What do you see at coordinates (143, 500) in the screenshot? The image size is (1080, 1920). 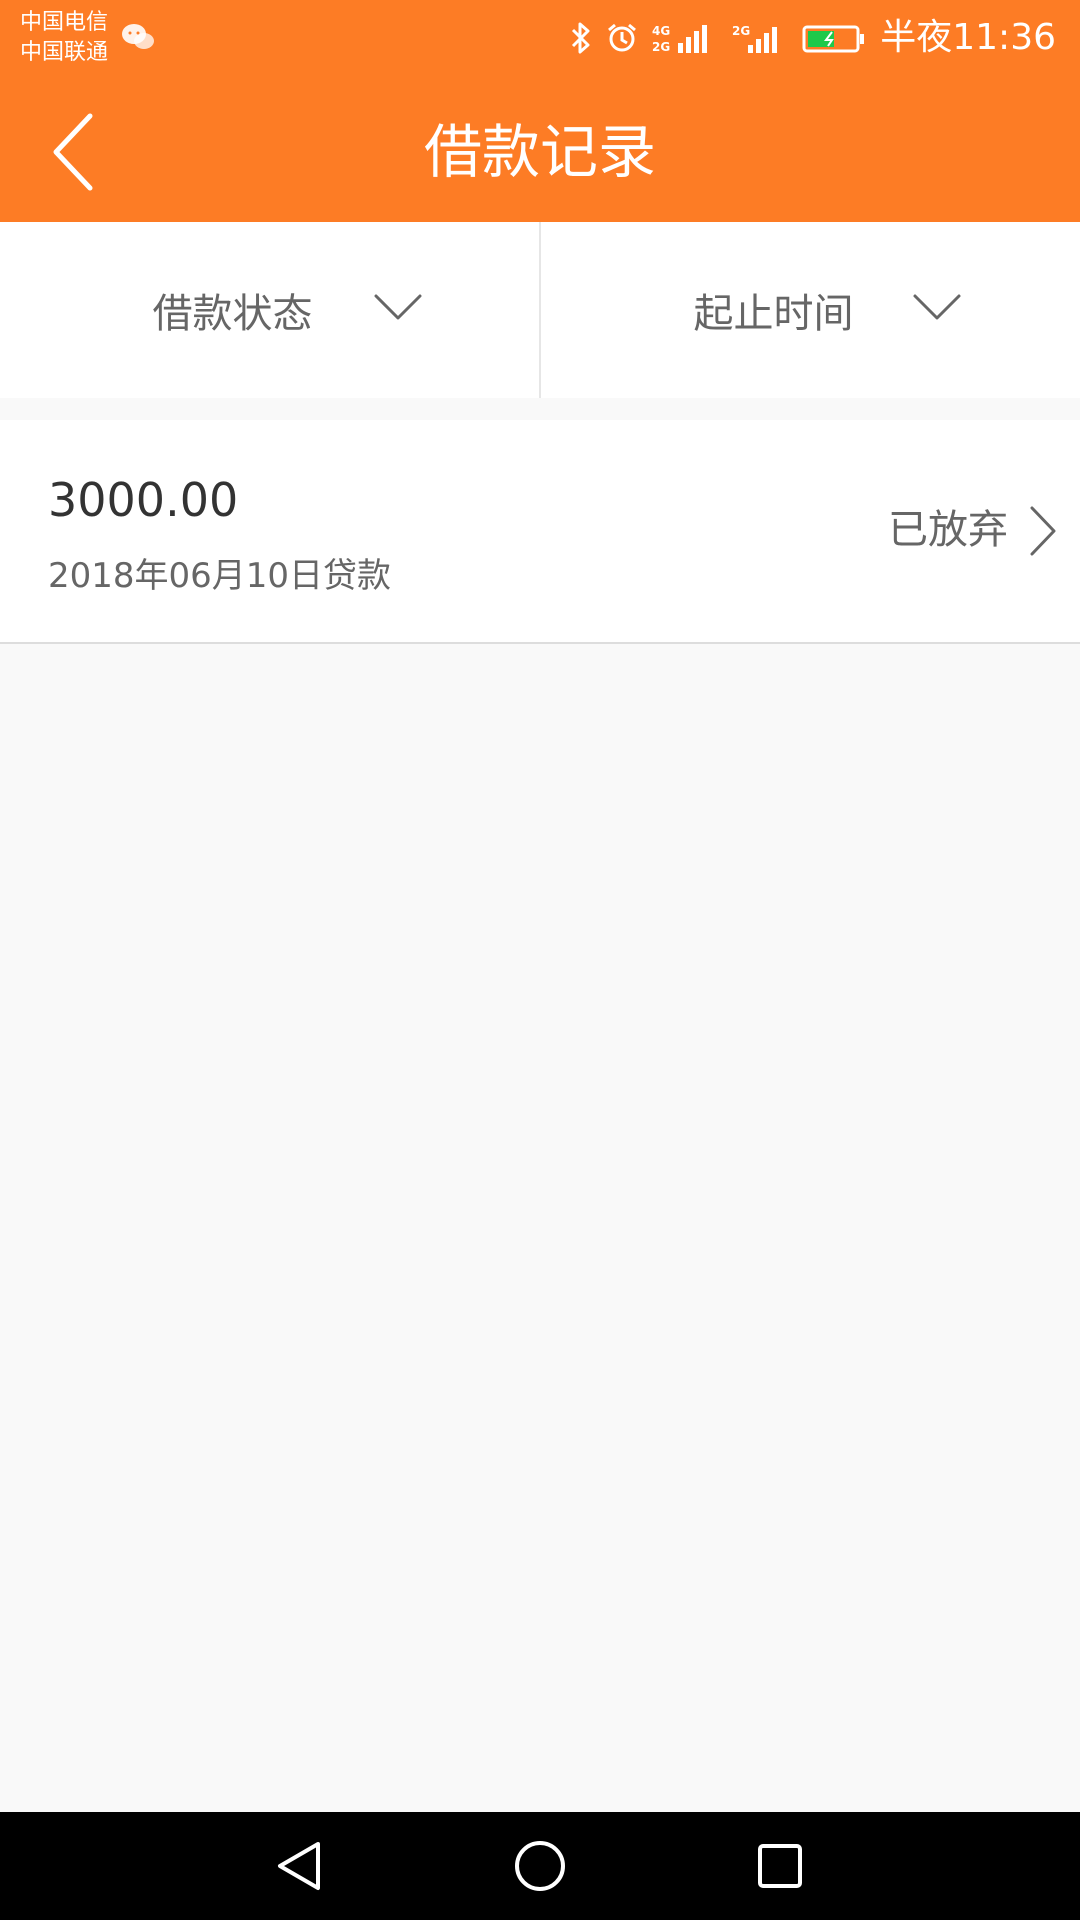 I see `loan-amount: 3000.00` at bounding box center [143, 500].